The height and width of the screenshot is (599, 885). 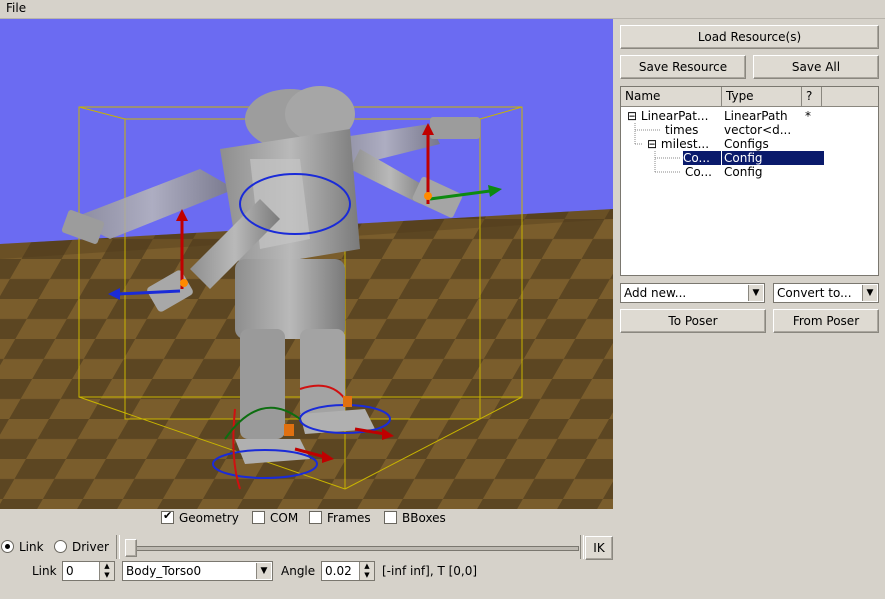 What do you see at coordinates (258, 517) in the screenshot?
I see `com-check-icon` at bounding box center [258, 517].